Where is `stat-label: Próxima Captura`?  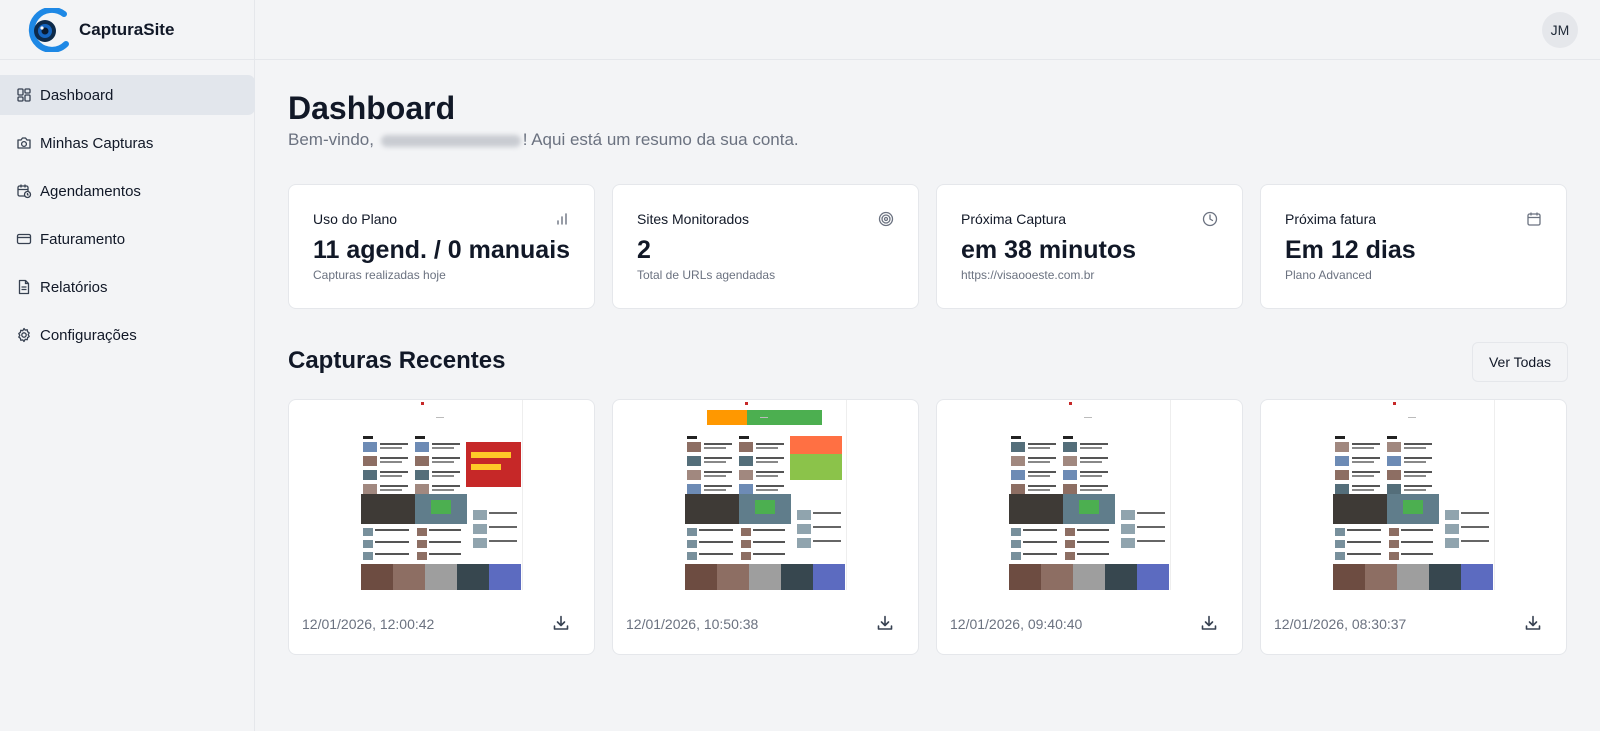
stat-label: Próxima Captura is located at coordinates (1014, 219).